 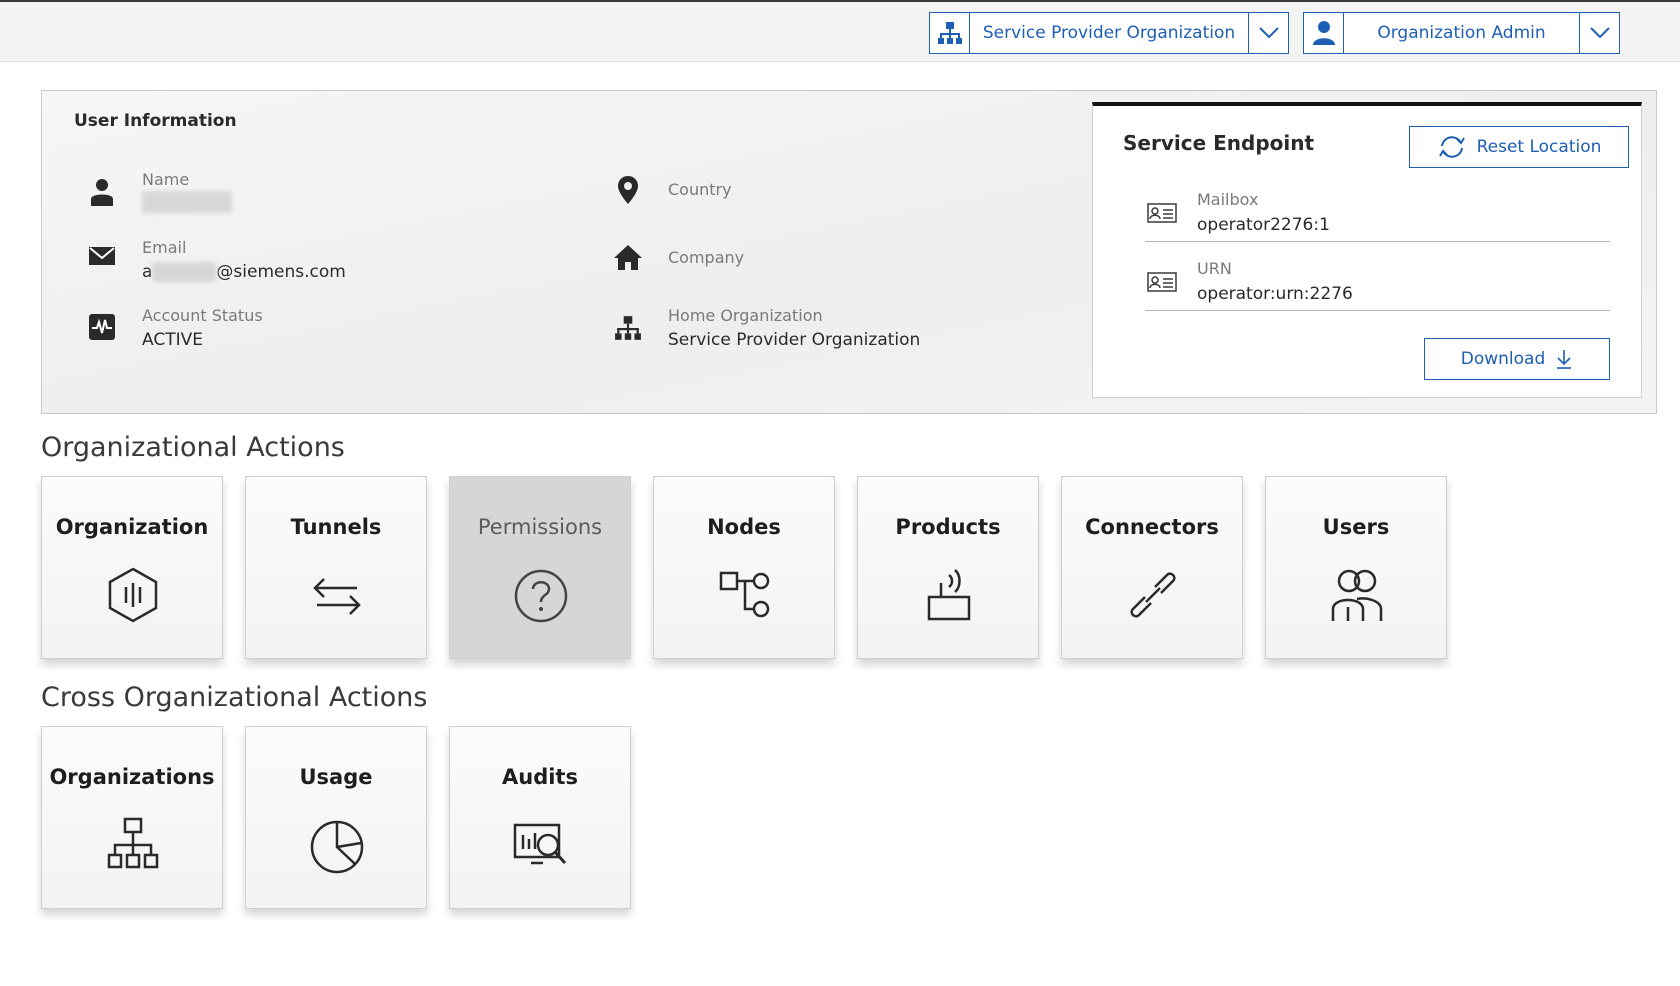 What do you see at coordinates (133, 595) in the screenshot?
I see `hexagon-icon` at bounding box center [133, 595].